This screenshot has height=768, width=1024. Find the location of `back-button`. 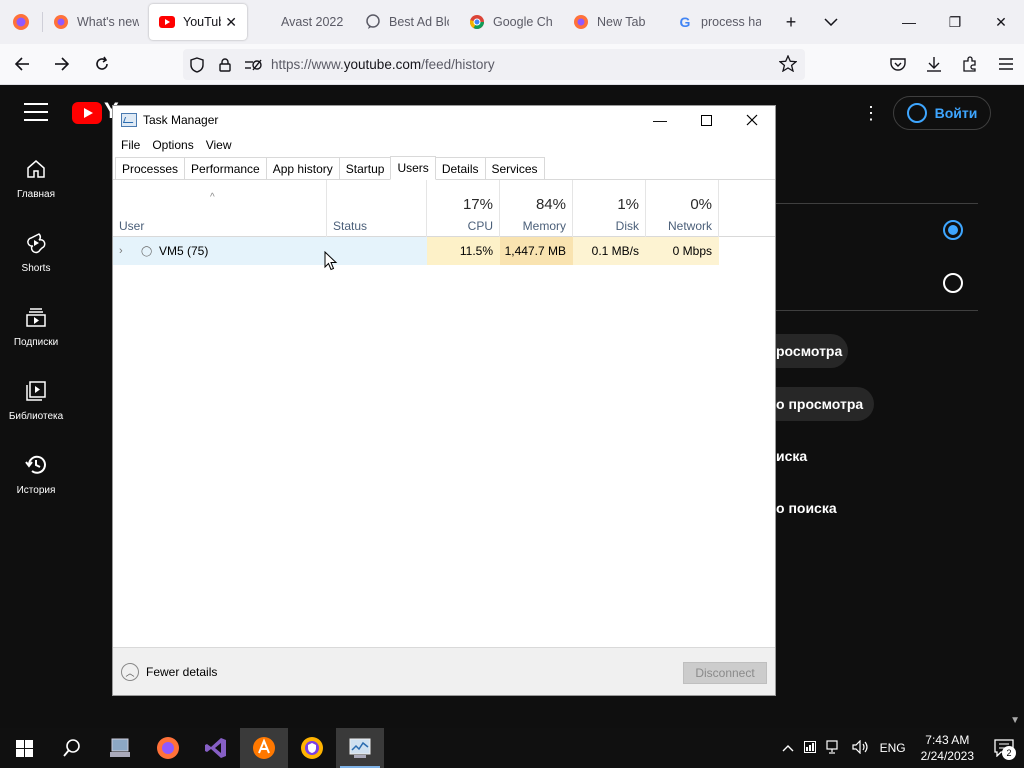

back-button is located at coordinates (22, 64).